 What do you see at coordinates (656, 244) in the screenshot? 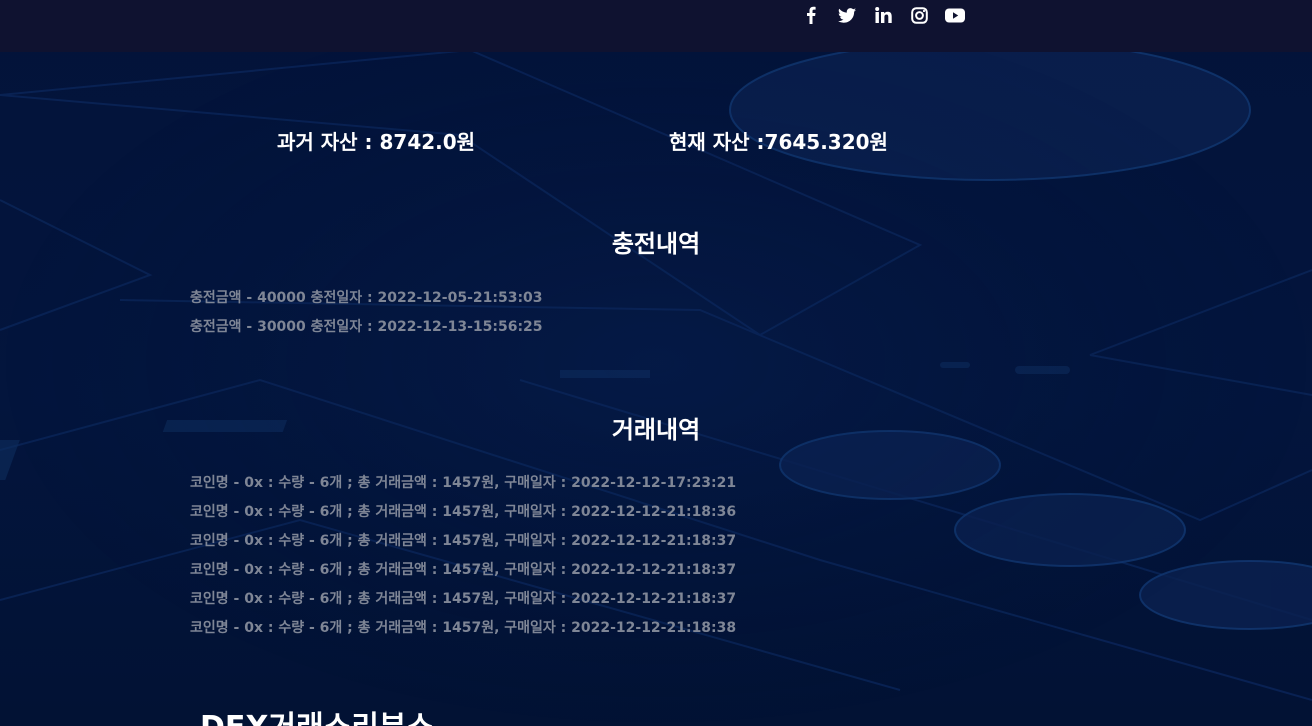
I see `charge-history-title: 충전내역` at bounding box center [656, 244].